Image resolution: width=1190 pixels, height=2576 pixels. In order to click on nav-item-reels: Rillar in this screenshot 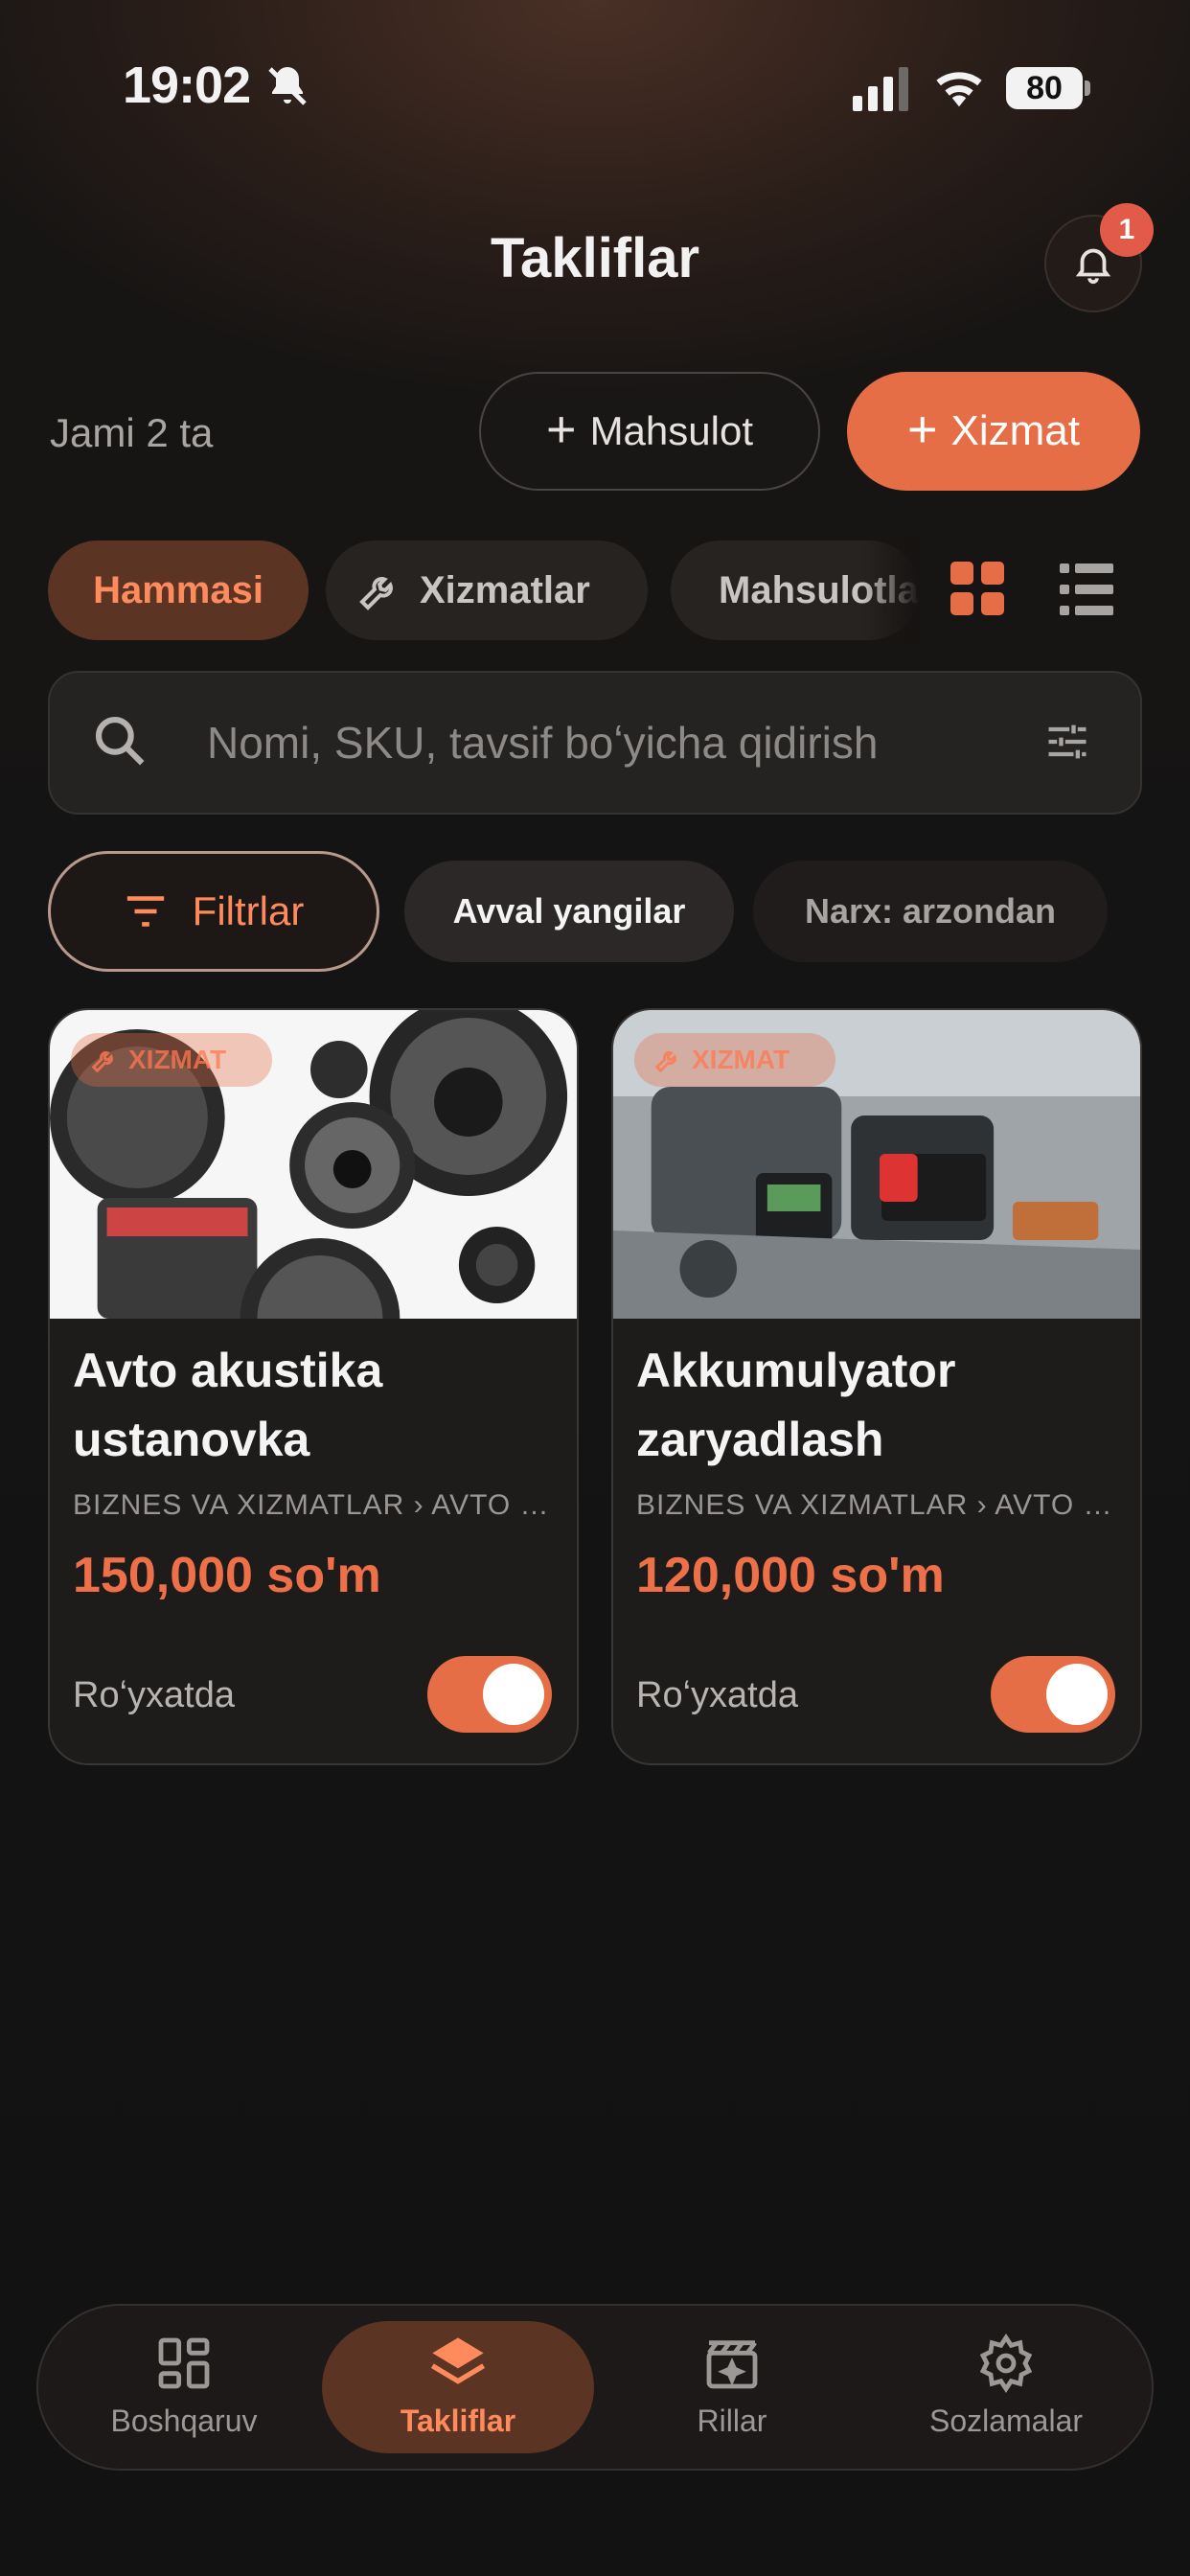, I will do `click(732, 2386)`.